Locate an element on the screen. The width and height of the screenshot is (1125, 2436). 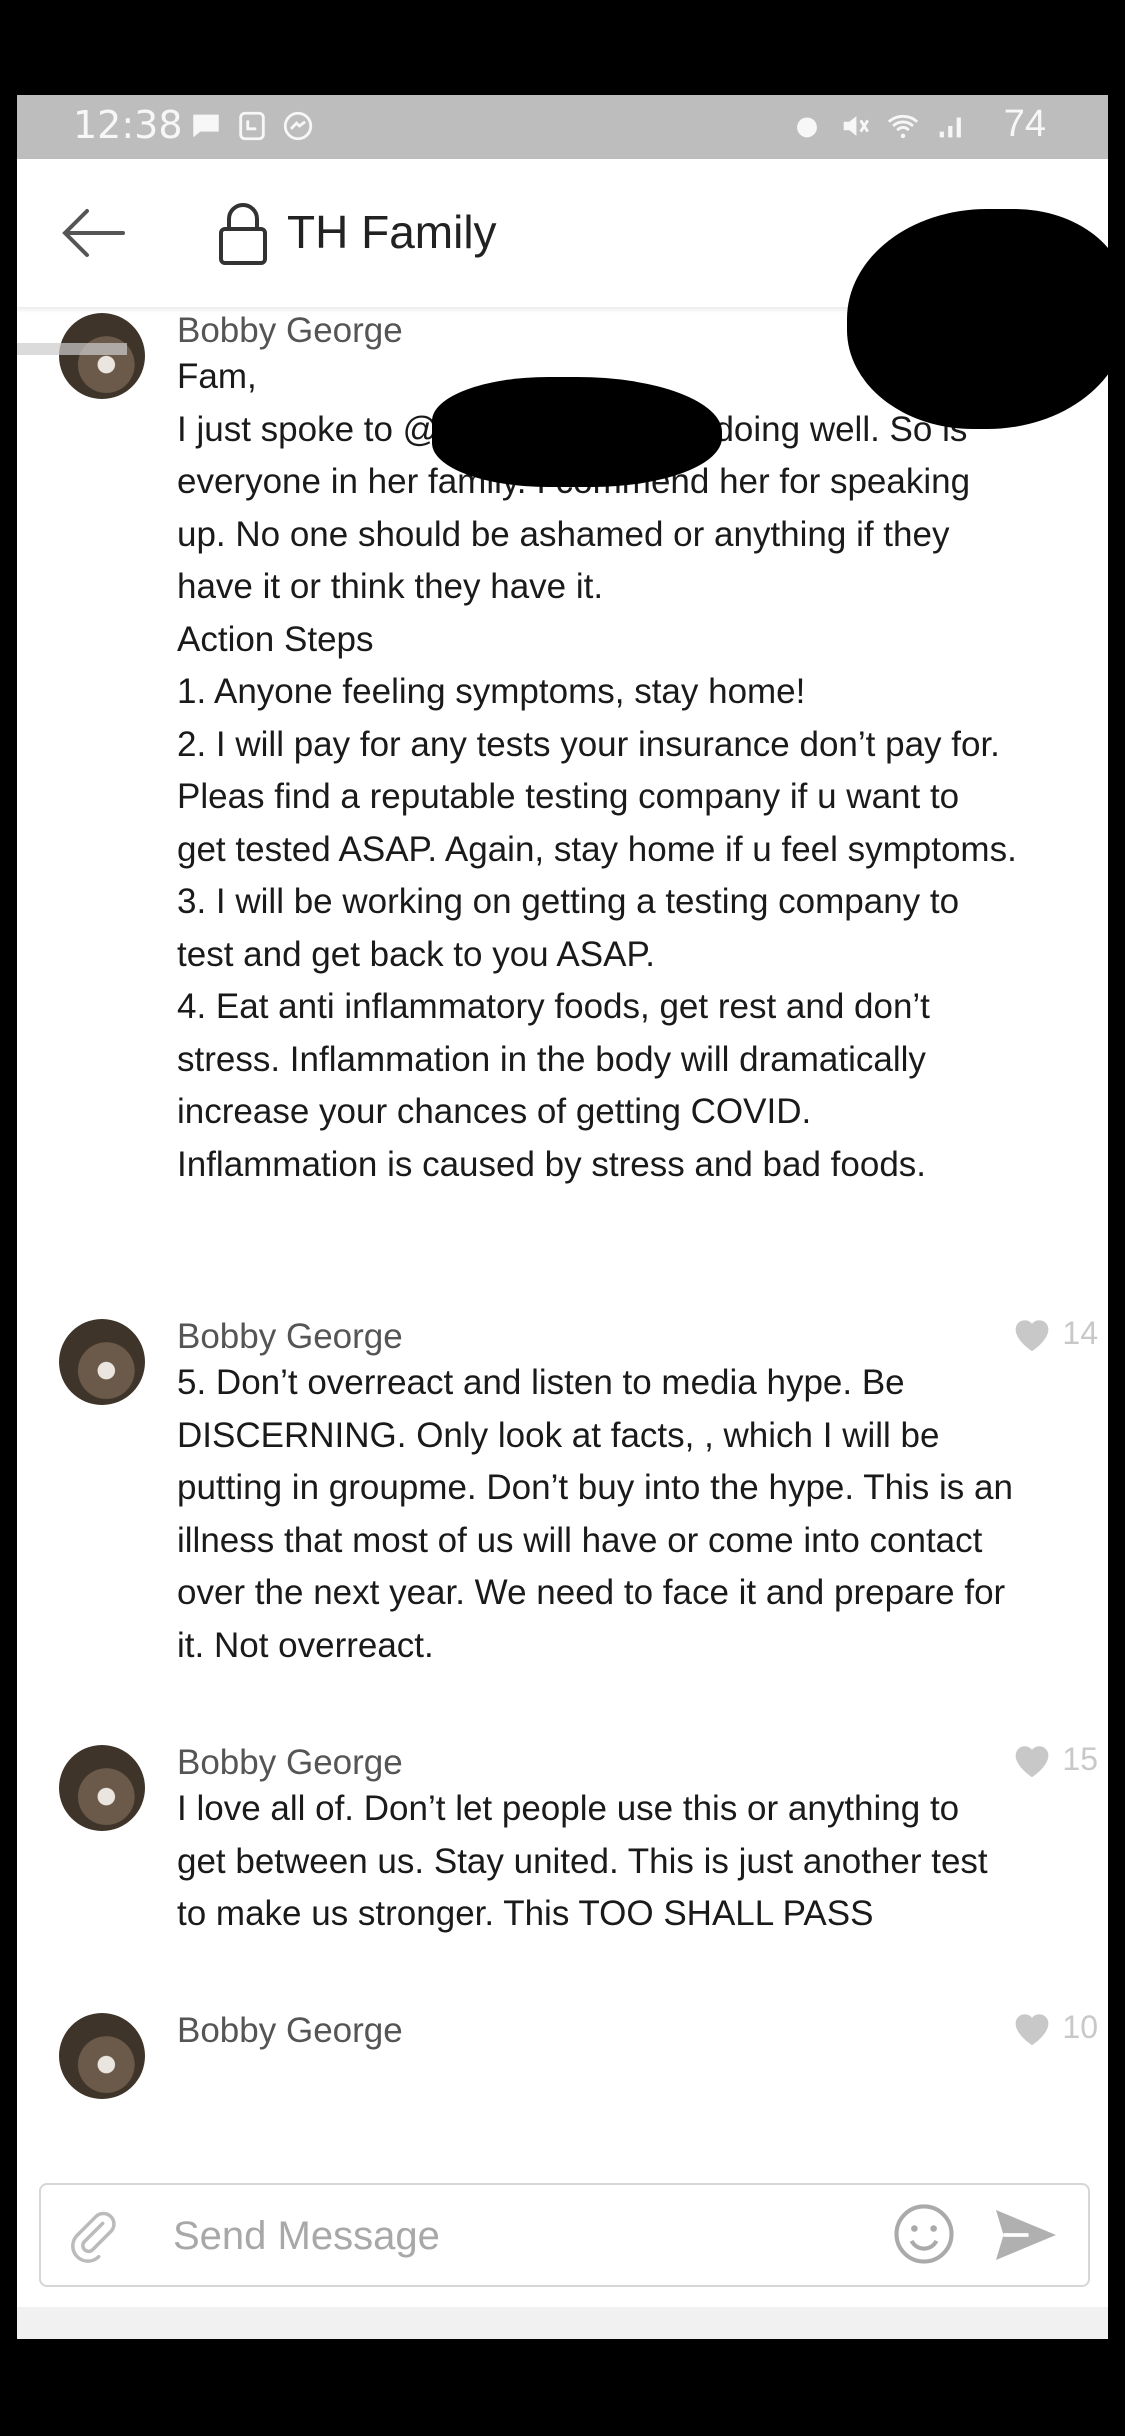
messenger-notification-icon is located at coordinates (298, 126).